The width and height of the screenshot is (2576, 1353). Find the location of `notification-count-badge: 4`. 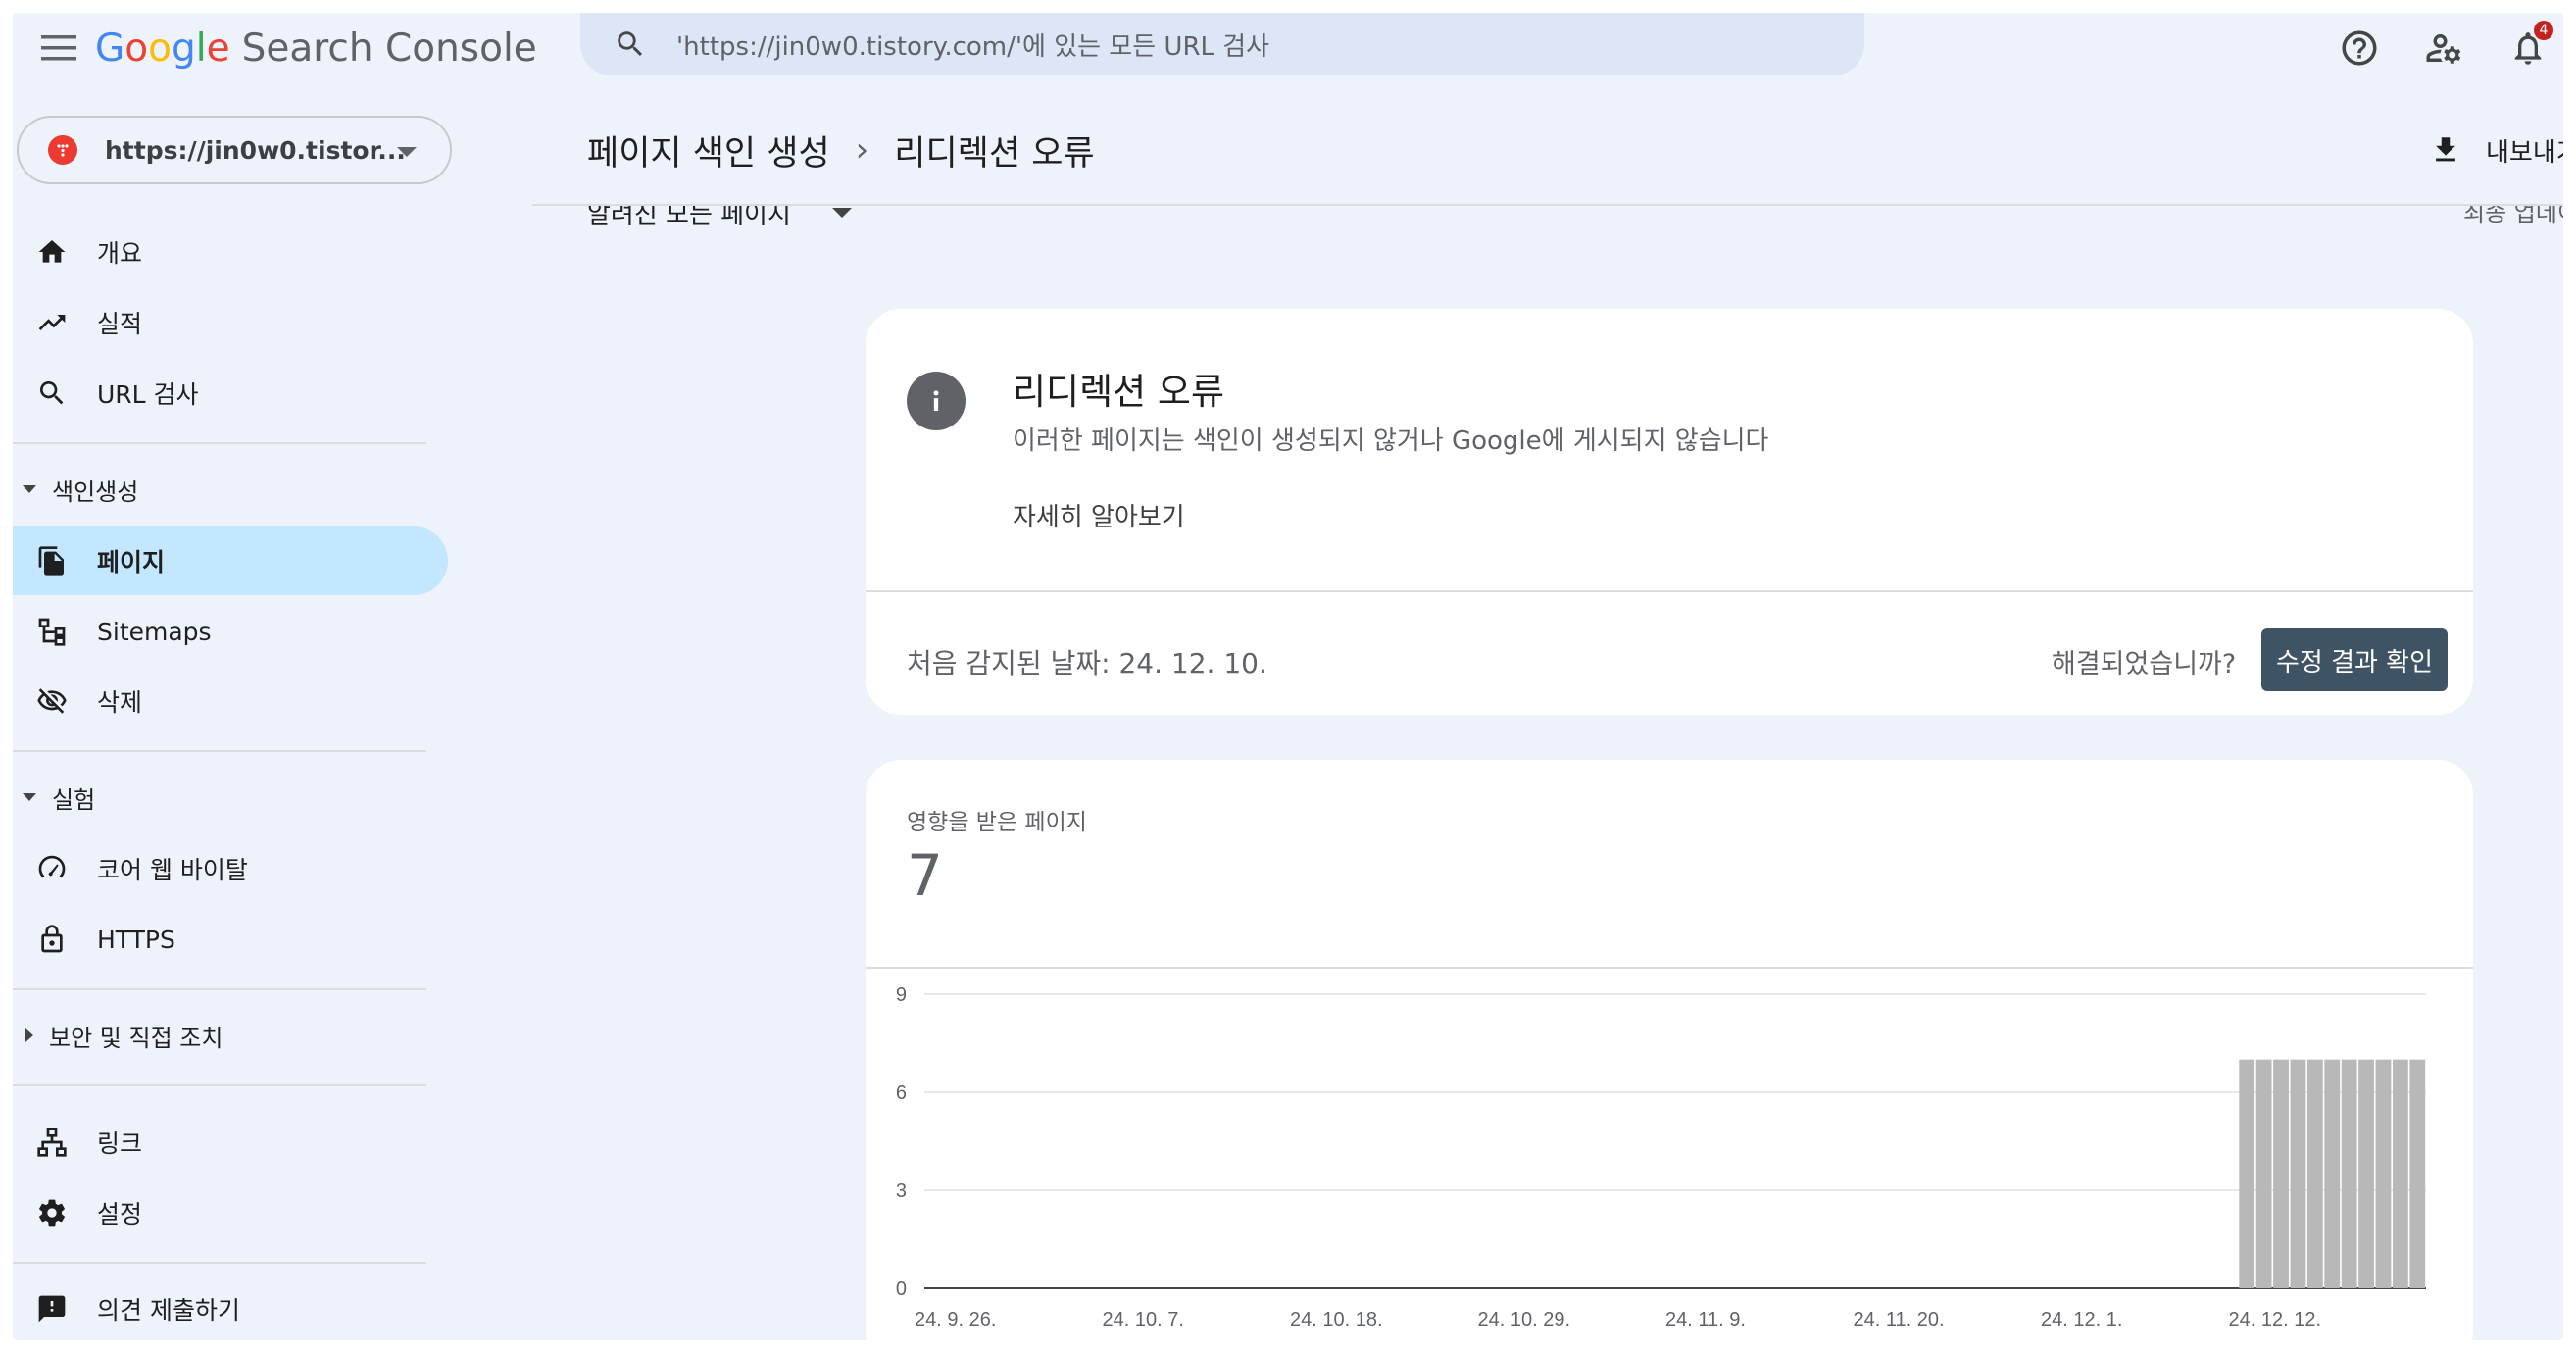

notification-count-badge: 4 is located at coordinates (2543, 30).